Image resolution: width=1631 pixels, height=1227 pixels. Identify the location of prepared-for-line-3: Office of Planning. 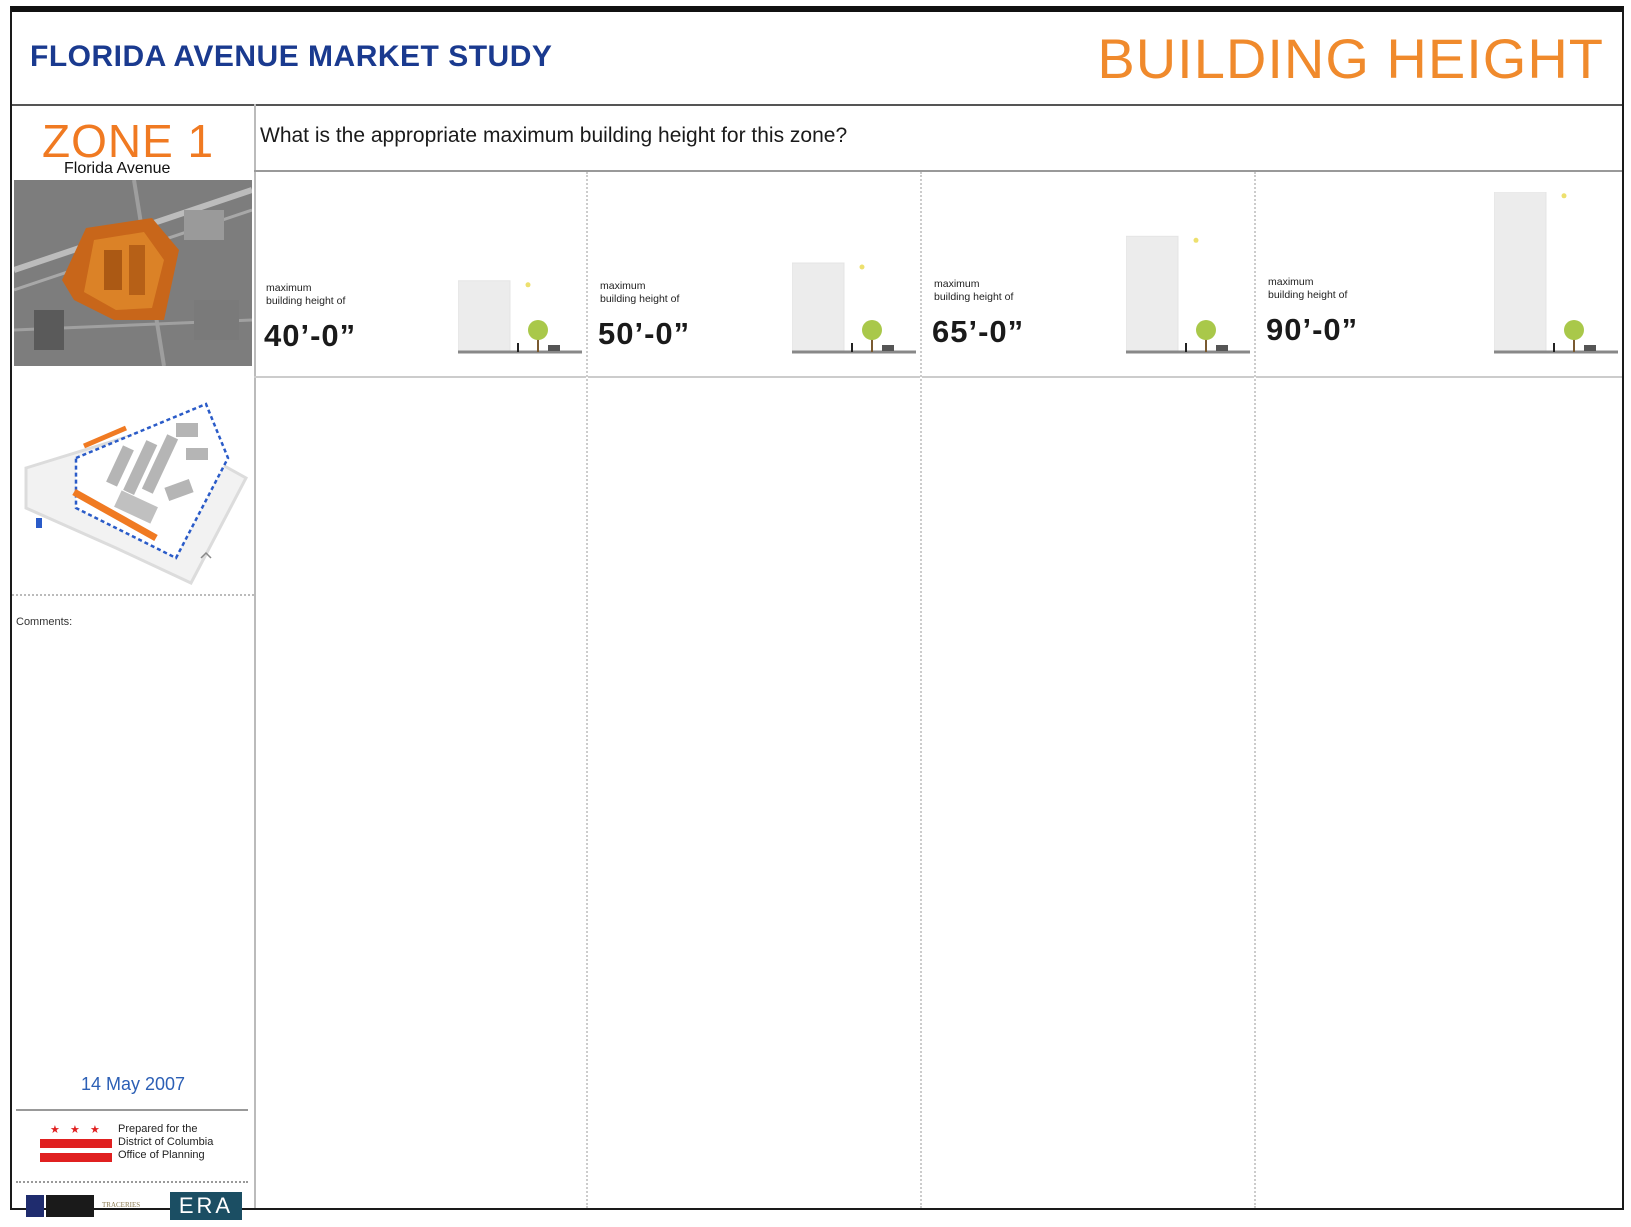
(161, 1155).